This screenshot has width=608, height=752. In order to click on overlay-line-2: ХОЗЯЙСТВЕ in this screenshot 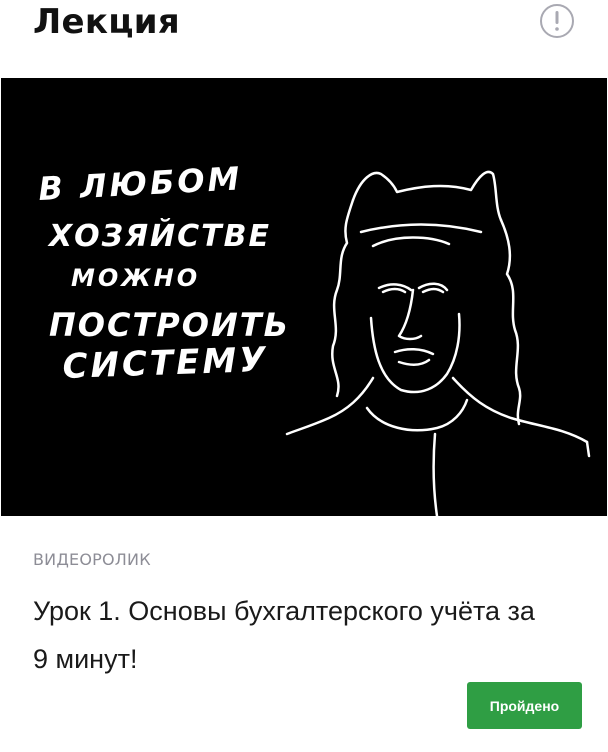, I will do `click(159, 236)`.